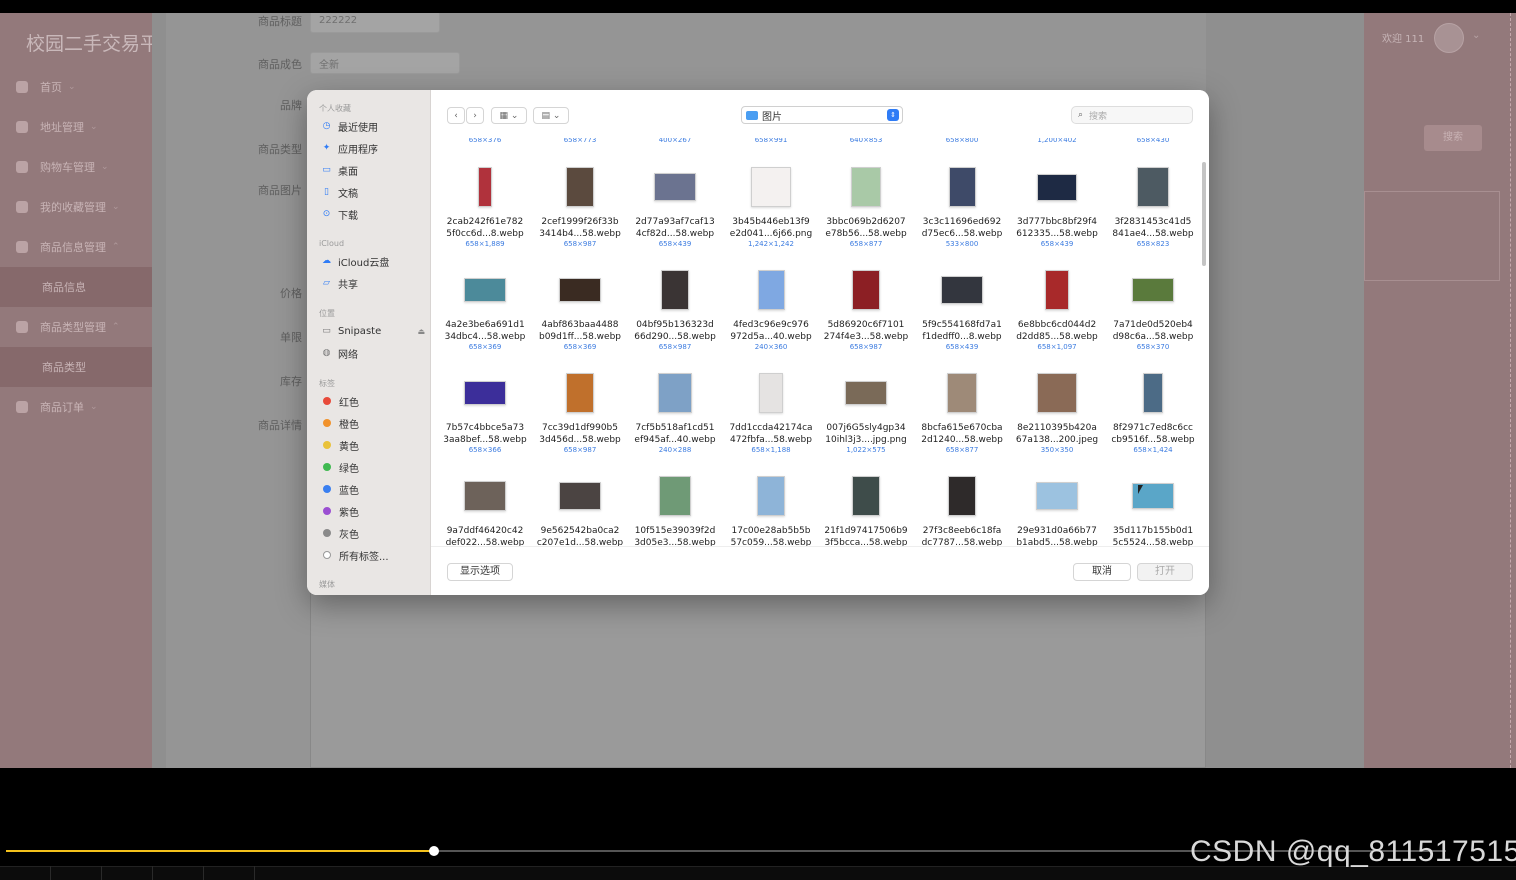  What do you see at coordinates (1153, 212) in the screenshot?
I see `file-item: 3f2831453c41d5 841ae4...58.webp 658×823` at bounding box center [1153, 212].